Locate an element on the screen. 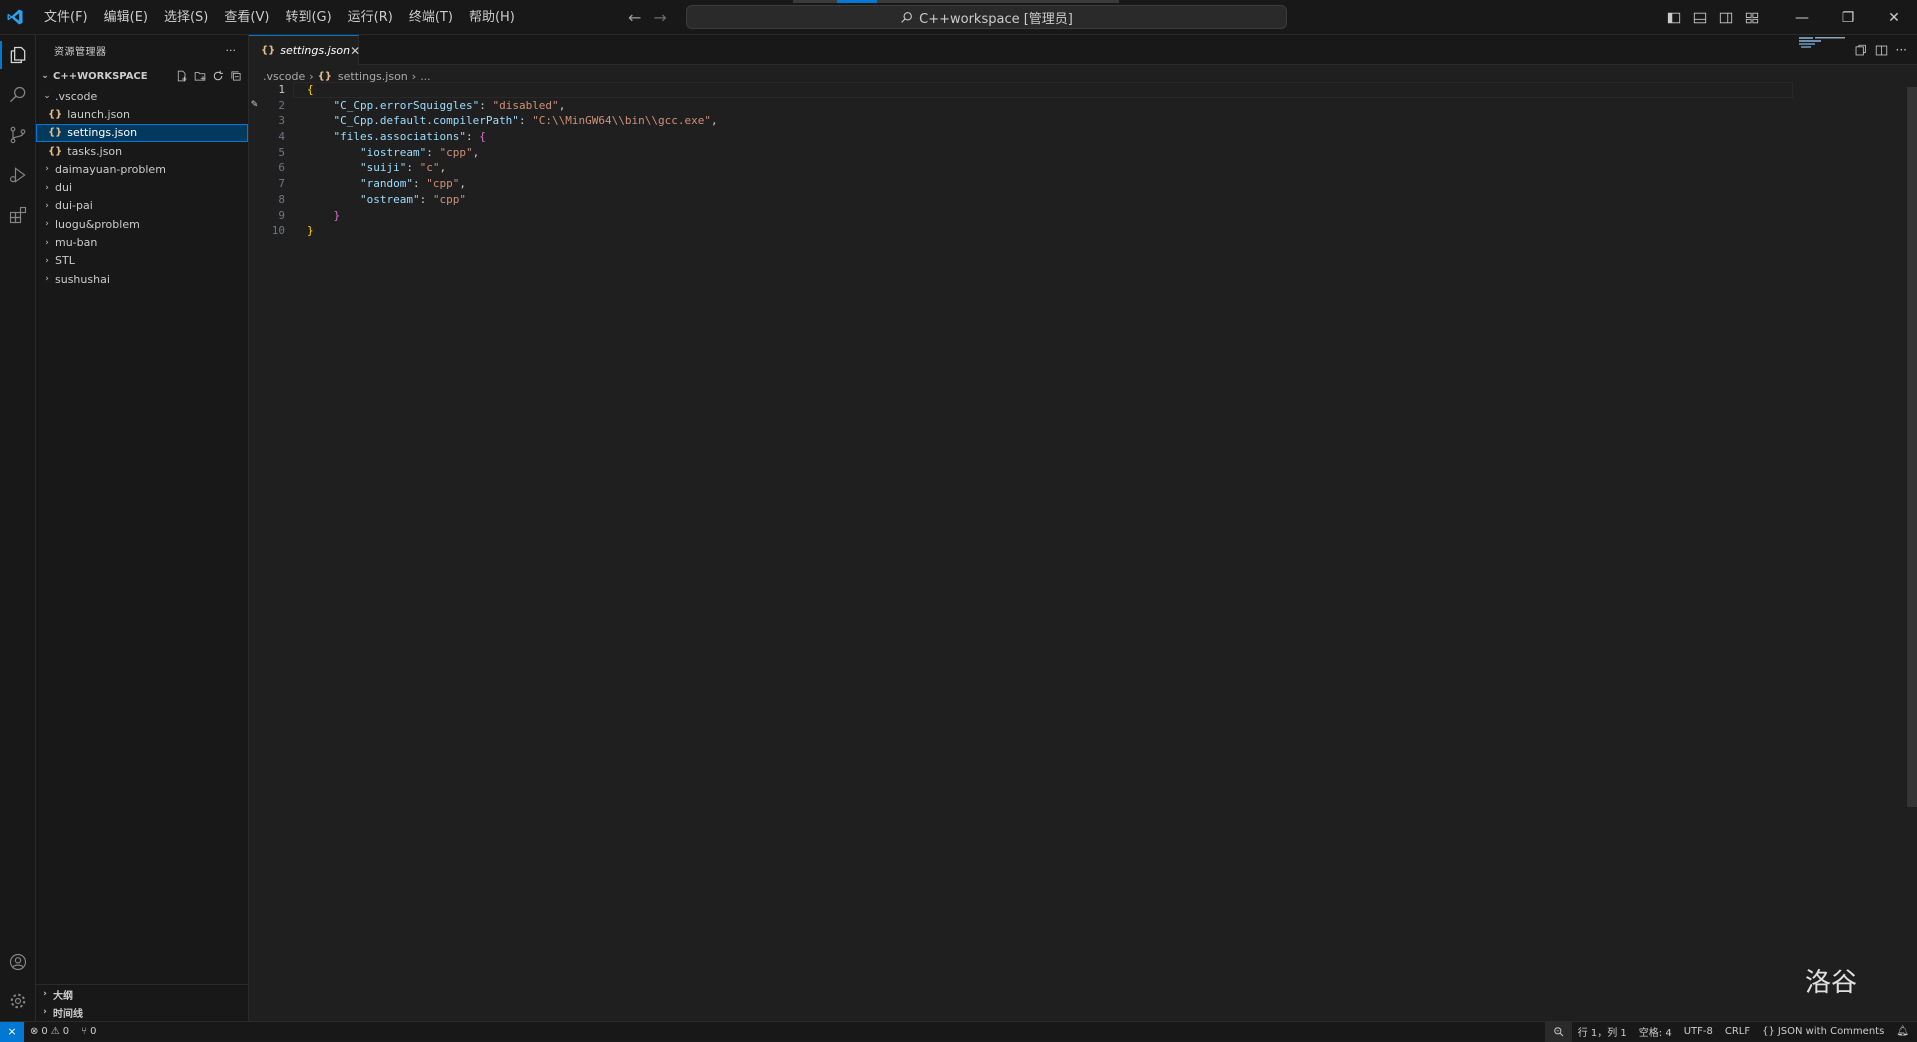 This screenshot has height=1042, width=1917. minimap is located at coordinates (1827, 50).